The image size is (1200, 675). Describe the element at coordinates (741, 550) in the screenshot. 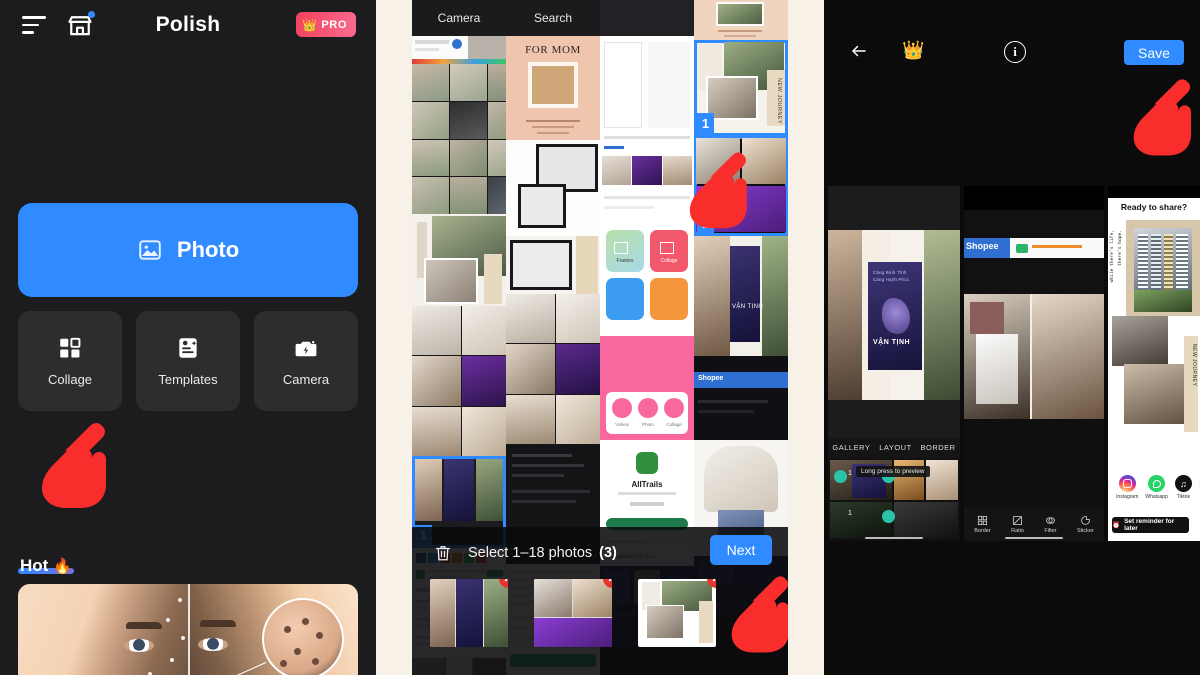

I see `next-button: Next` at that location.